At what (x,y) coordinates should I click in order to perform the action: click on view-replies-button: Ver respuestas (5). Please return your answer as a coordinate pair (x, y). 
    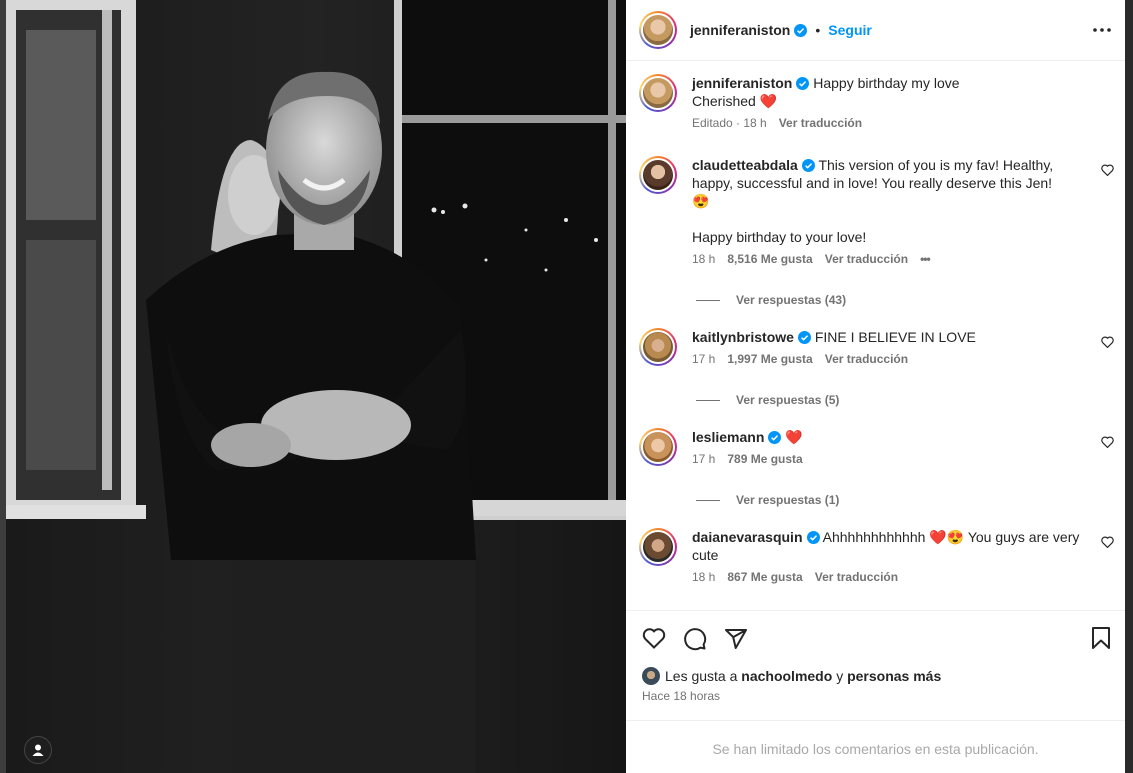
    Looking at the image, I should click on (767, 400).